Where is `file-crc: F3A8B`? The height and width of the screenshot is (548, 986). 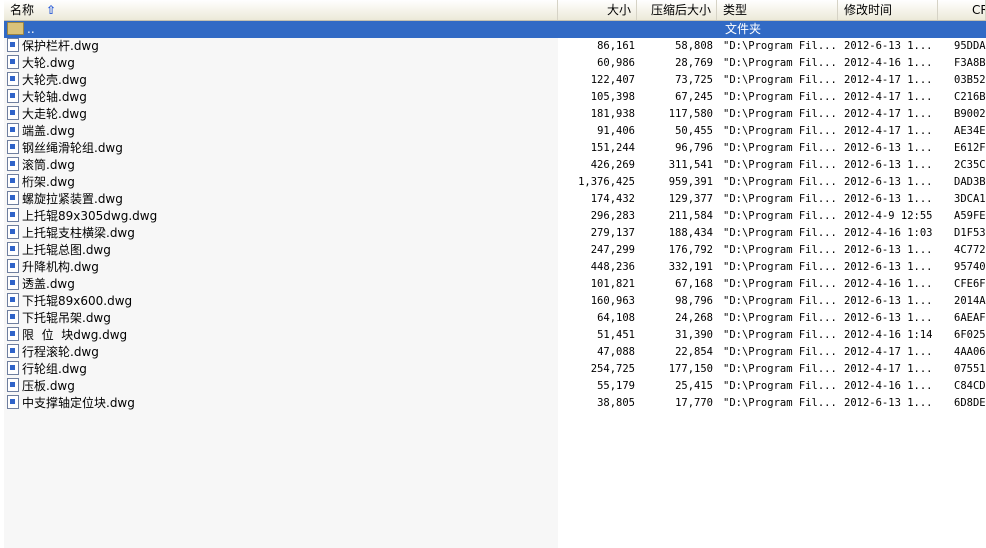
file-crc: F3A8B is located at coordinates (970, 63).